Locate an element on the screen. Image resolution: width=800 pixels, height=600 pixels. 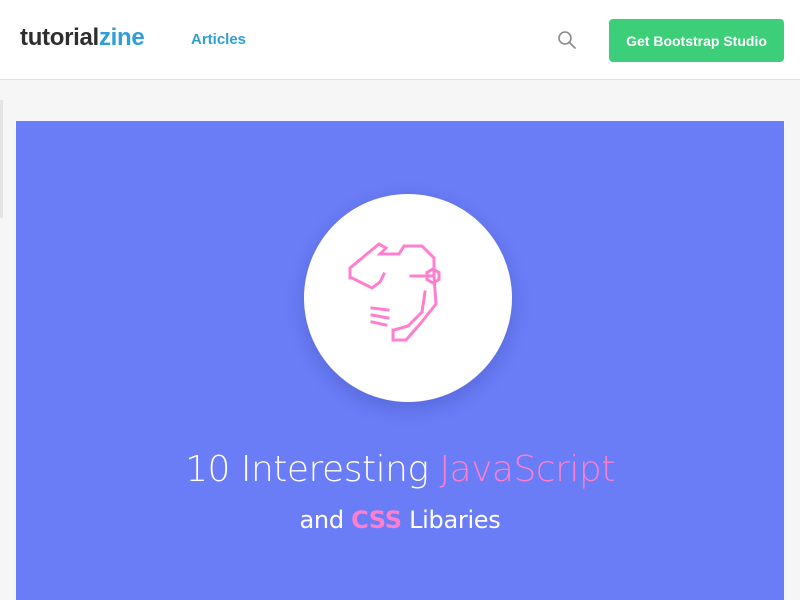
hero-title: 10 Interesting JavaScript is located at coordinates (400, 469).